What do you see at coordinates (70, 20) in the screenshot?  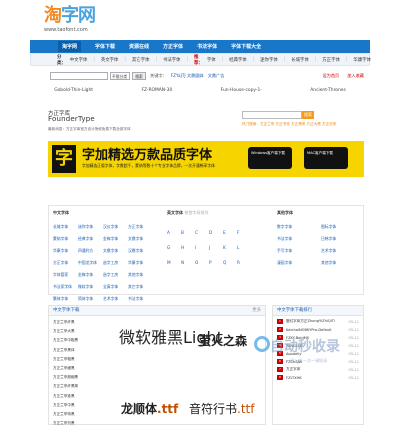 I see `site-logo: 淘字网 www.taofont.com` at bounding box center [70, 20].